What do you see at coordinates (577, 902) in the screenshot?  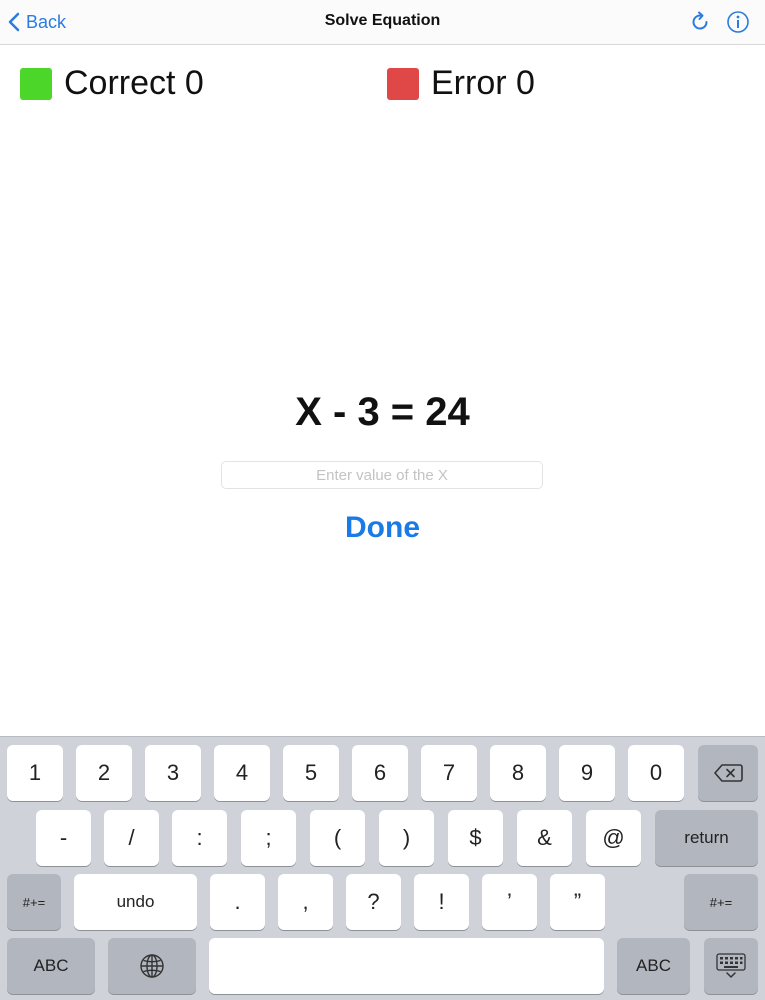 I see `key-quote: ”` at bounding box center [577, 902].